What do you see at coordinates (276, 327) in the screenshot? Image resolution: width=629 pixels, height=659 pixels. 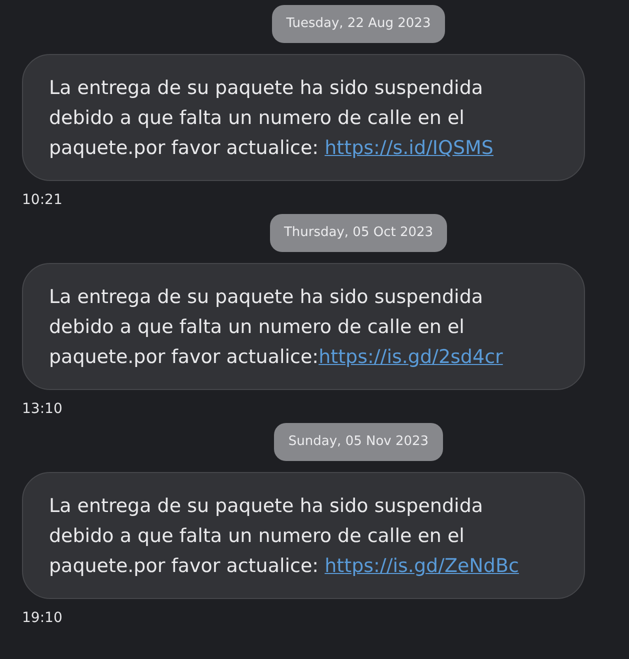 I see `message-text: La entrega de su paquete ha sido suspendida debido a que falta un numero de calle en el paquete.por favor actualice:https://is.gd/2sd4cr` at bounding box center [276, 327].